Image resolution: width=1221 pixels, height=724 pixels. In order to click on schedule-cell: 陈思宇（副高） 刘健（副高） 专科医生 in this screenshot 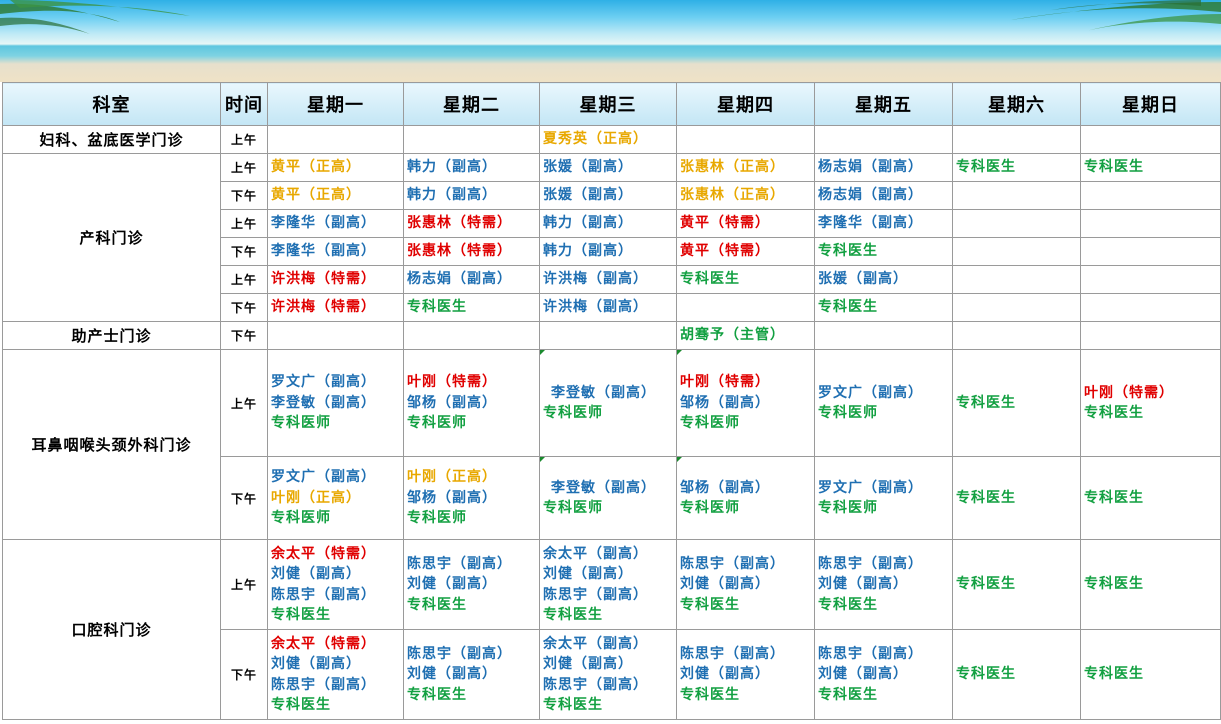, I will do `click(745, 674)`.